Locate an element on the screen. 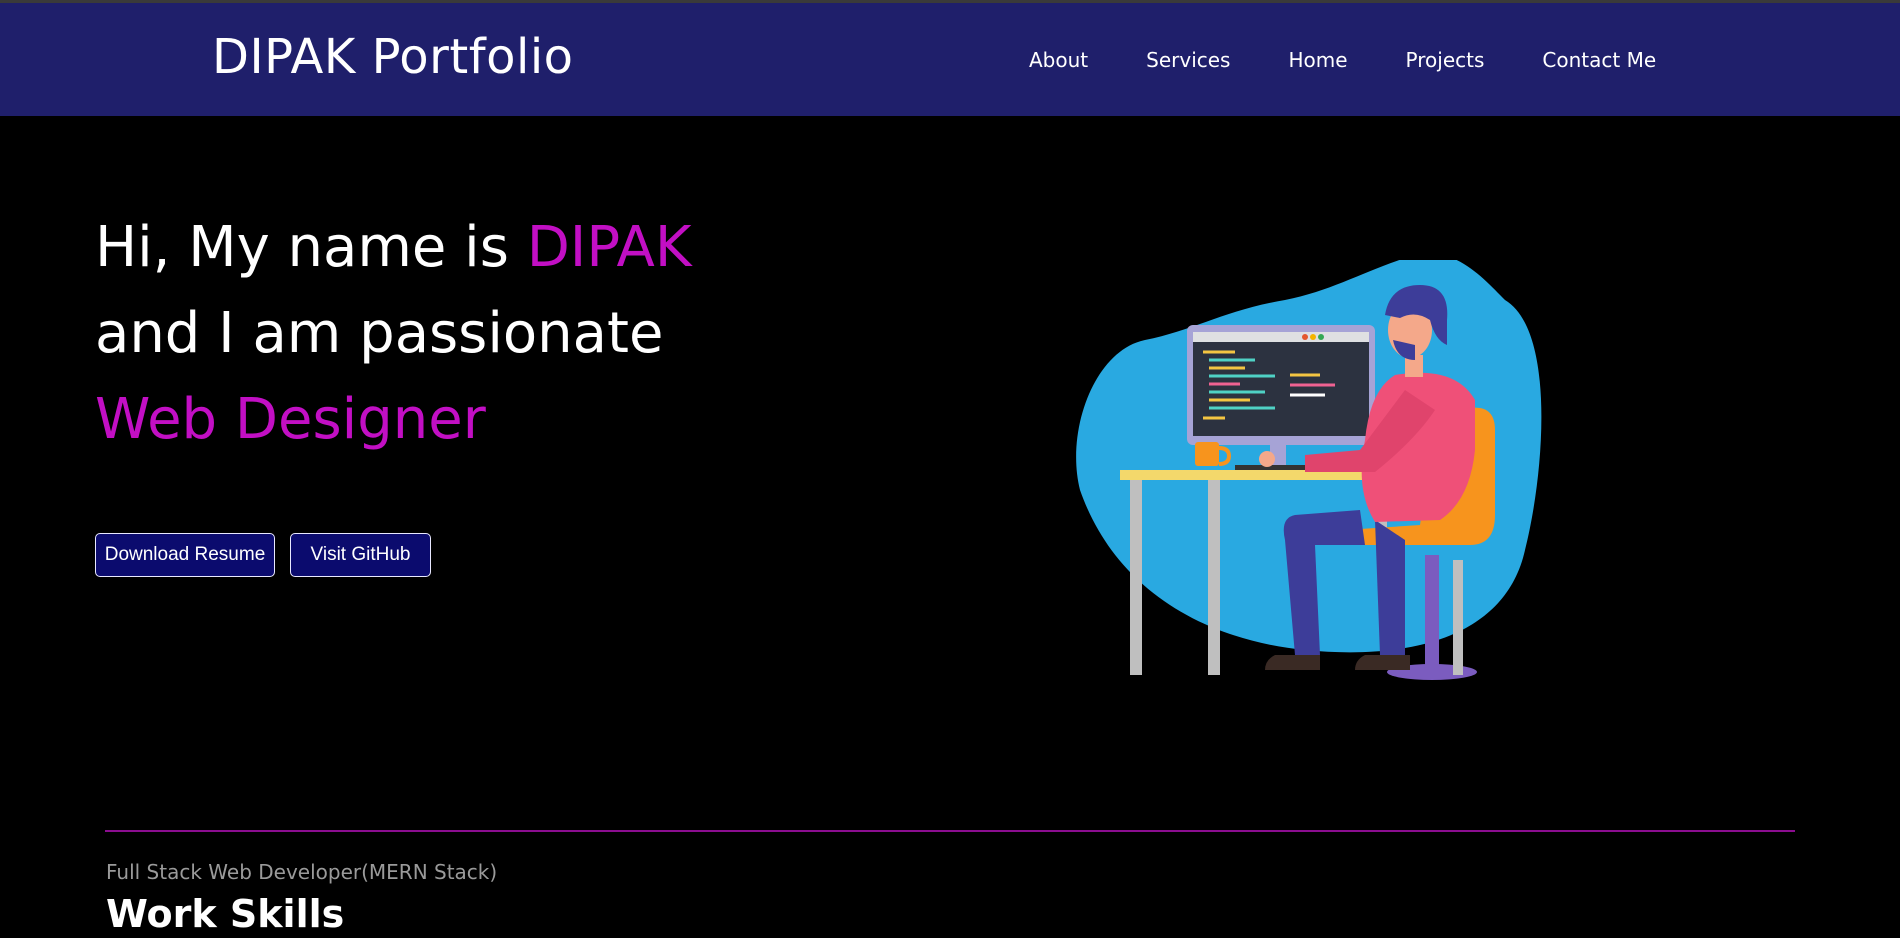 This screenshot has height=938, width=1900. nav-link-contact: Contact Me is located at coordinates (1599, 60).